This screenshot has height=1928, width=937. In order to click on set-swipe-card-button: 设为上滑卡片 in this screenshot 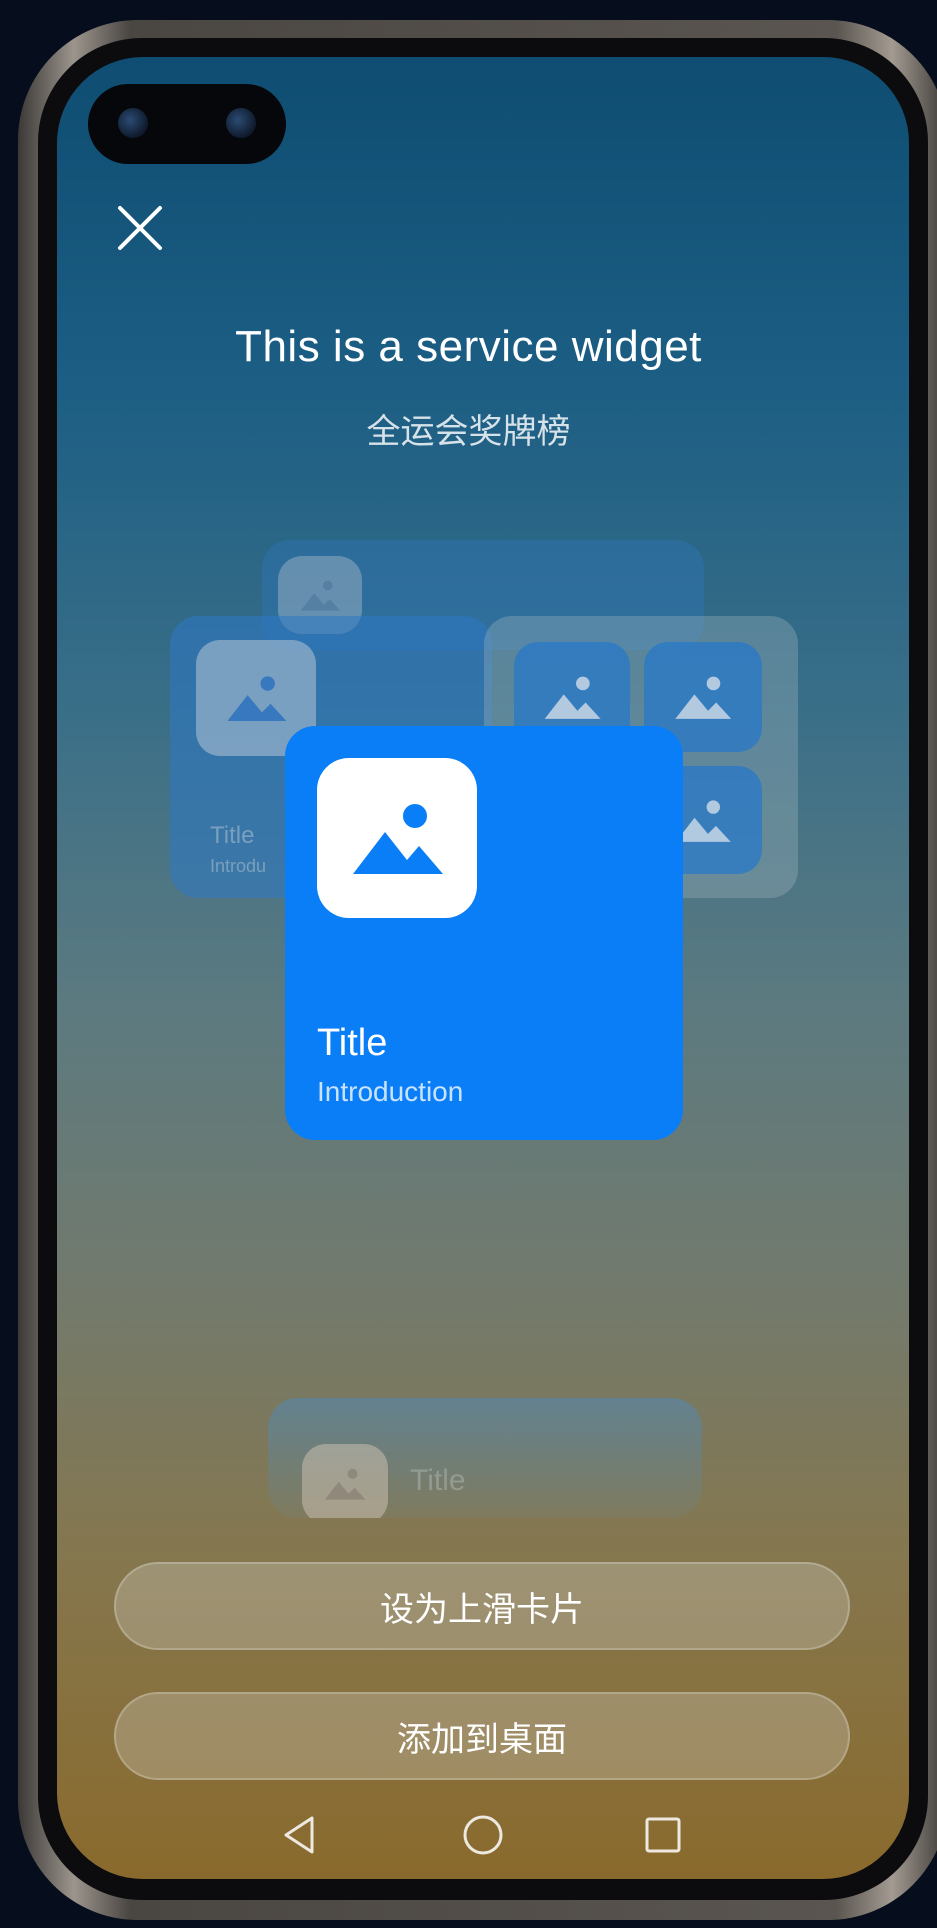, I will do `click(482, 1606)`.